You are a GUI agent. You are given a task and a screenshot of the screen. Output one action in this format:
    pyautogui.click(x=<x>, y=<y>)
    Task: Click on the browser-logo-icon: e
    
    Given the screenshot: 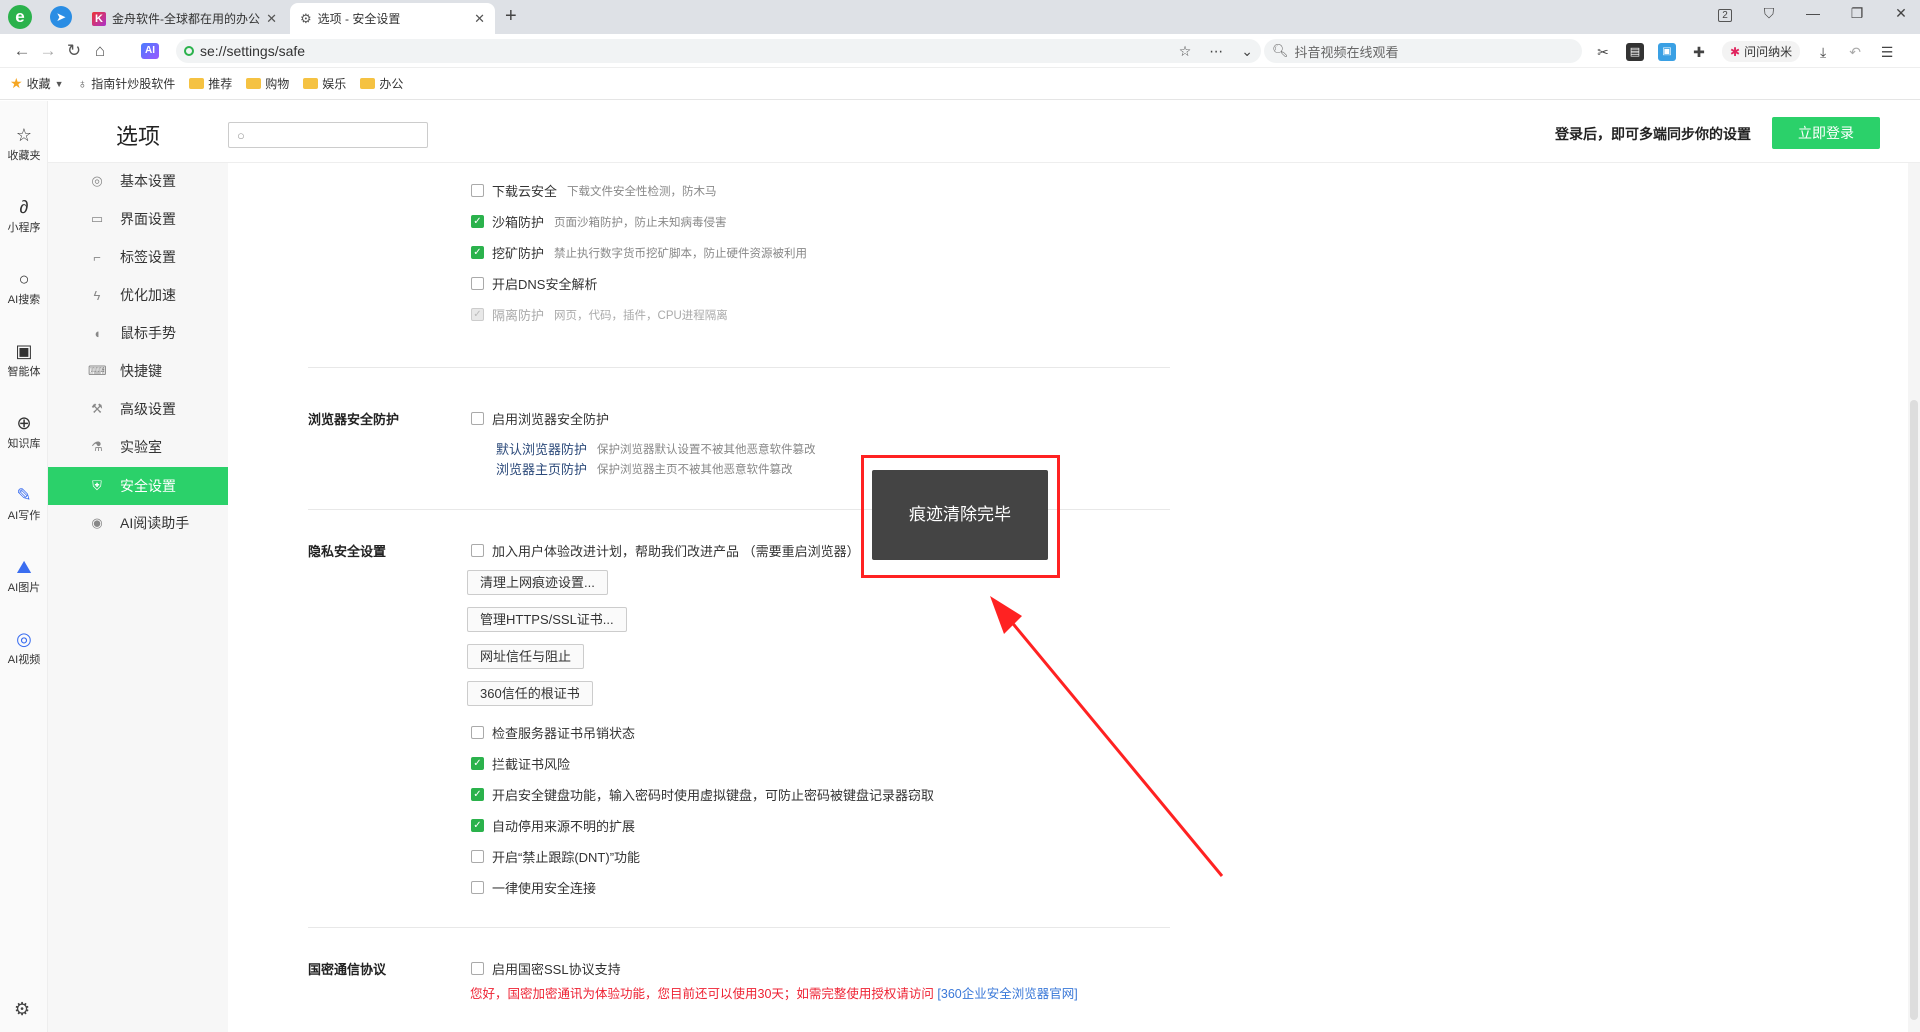 What is the action you would take?
    pyautogui.click(x=20, y=17)
    